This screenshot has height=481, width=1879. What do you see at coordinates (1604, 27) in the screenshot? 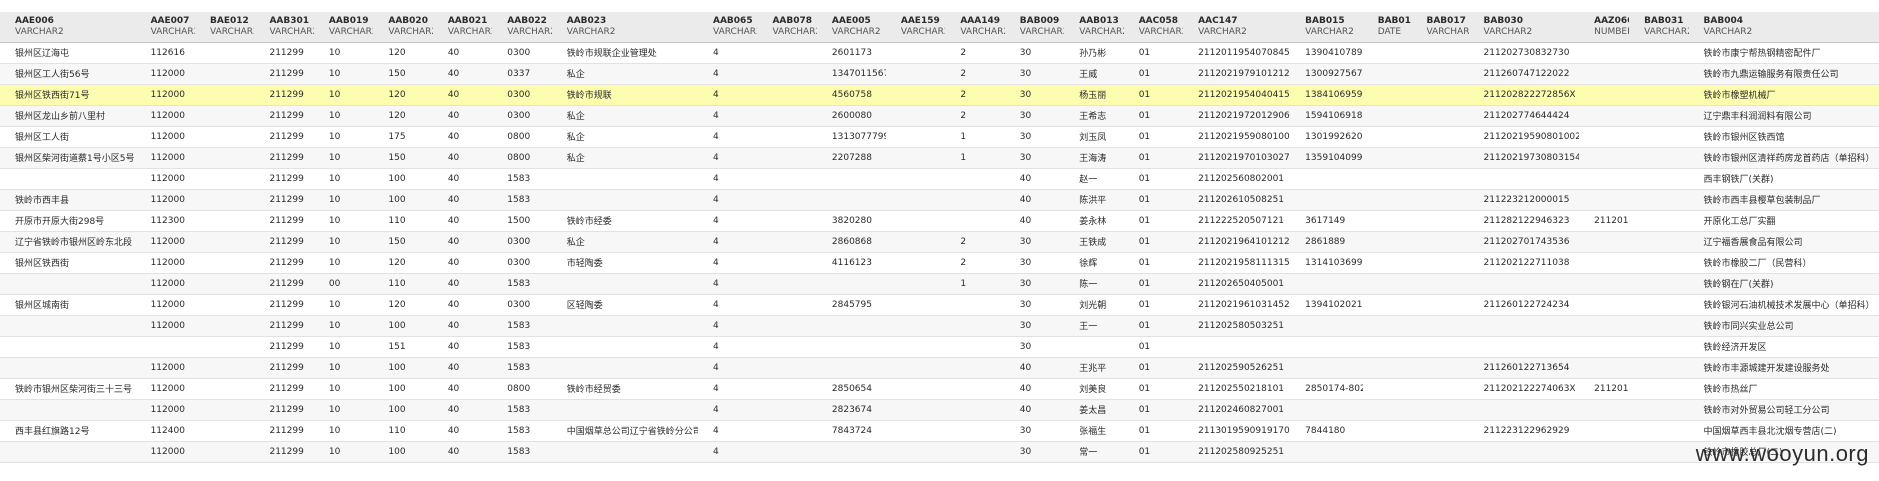
I see `column-header: AAZ066NUMBER` at bounding box center [1604, 27].